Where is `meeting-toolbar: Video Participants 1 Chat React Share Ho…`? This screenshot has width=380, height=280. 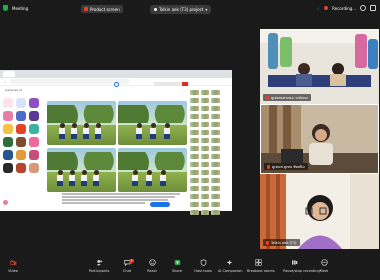 meeting-toolbar: Video Participants 1 Chat React Share Ho… is located at coordinates (190, 268).